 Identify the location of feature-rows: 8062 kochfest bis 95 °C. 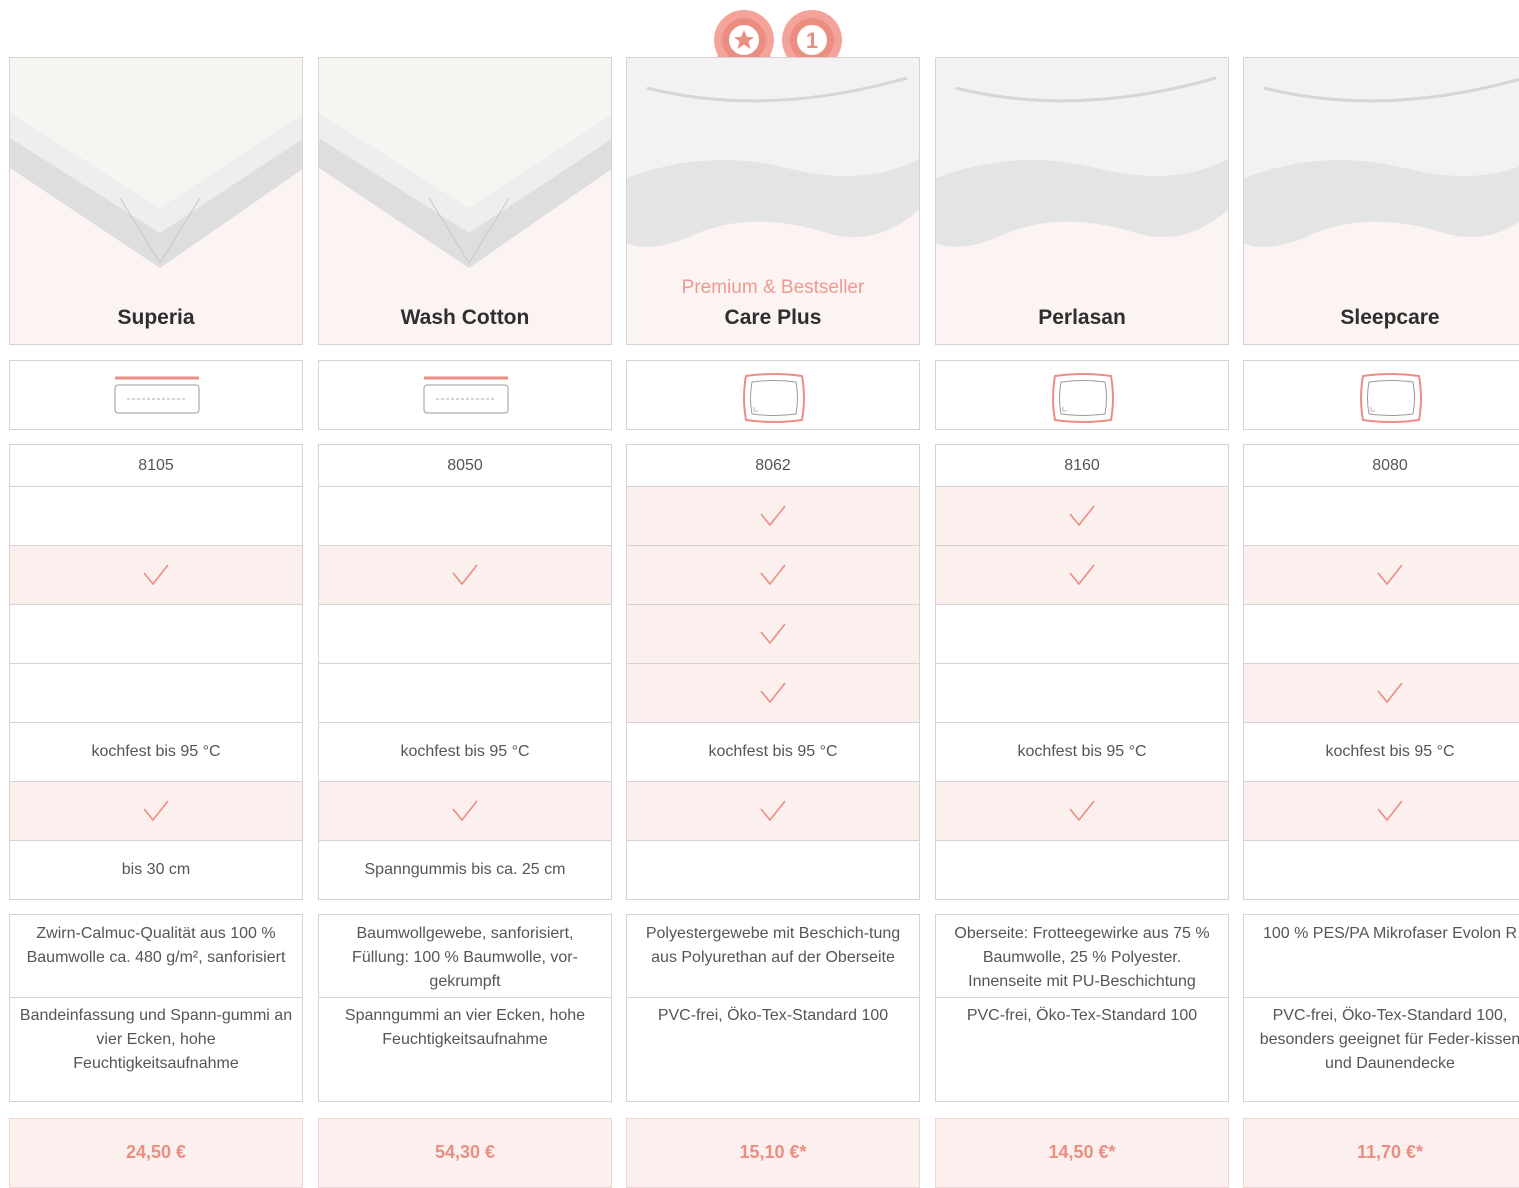
(773, 672).